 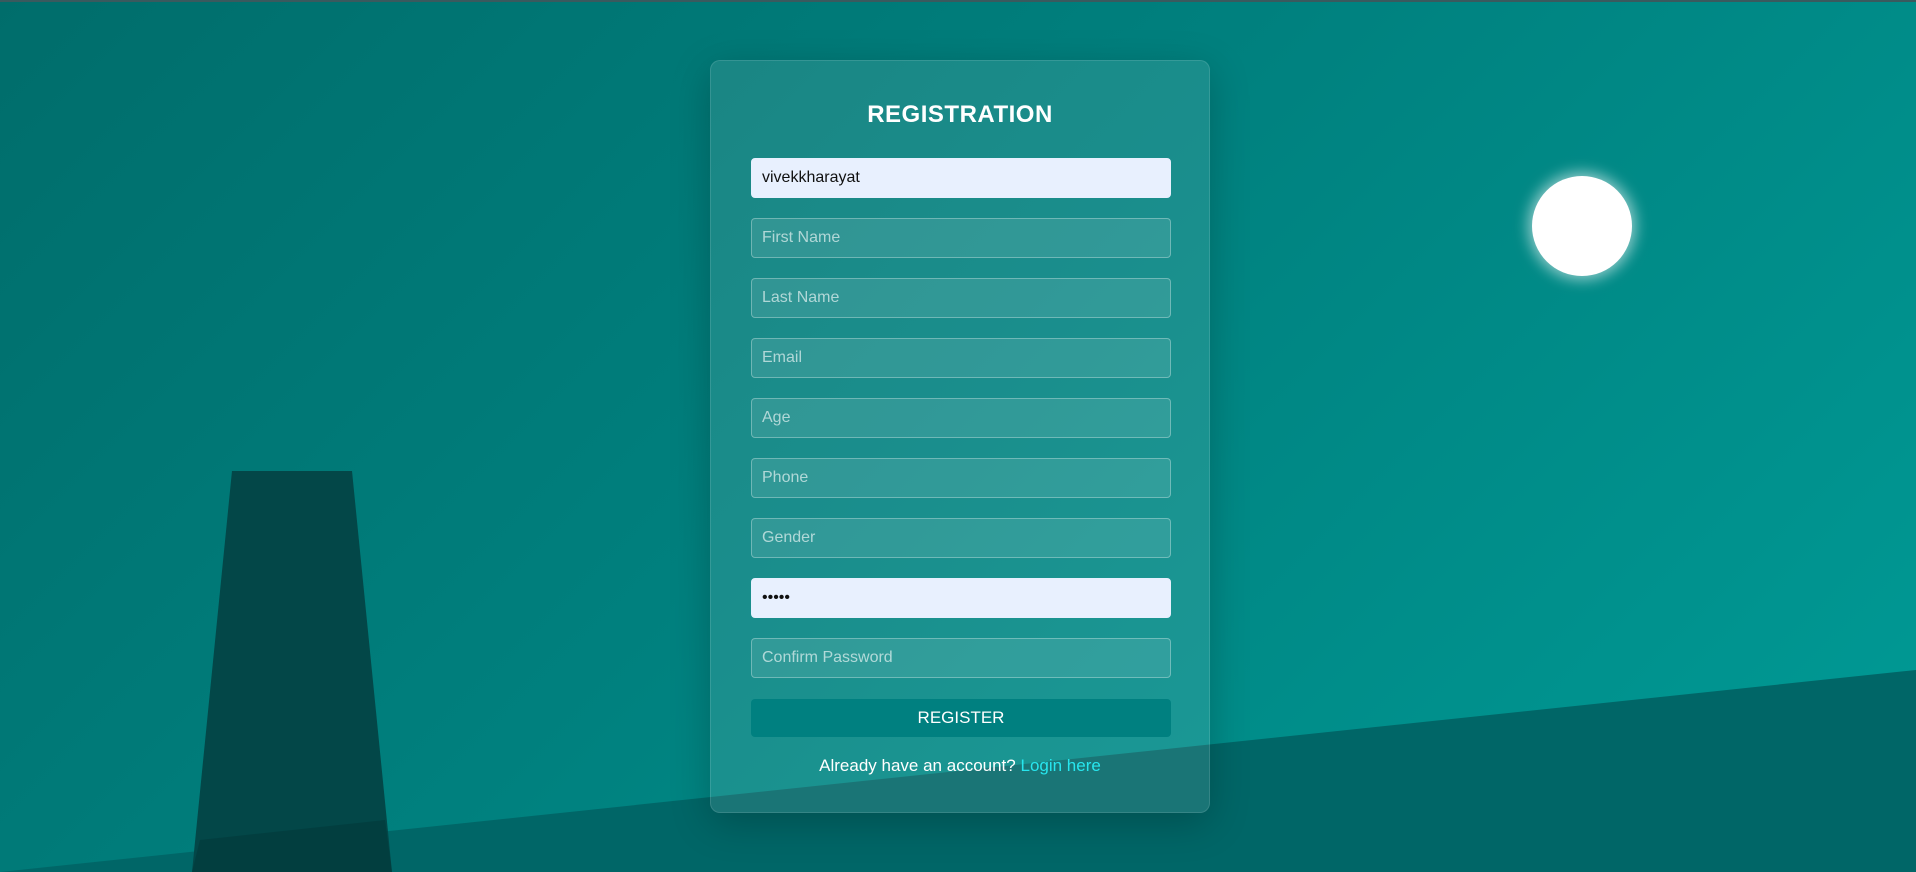 I want to click on moon, so click(x=1582, y=226).